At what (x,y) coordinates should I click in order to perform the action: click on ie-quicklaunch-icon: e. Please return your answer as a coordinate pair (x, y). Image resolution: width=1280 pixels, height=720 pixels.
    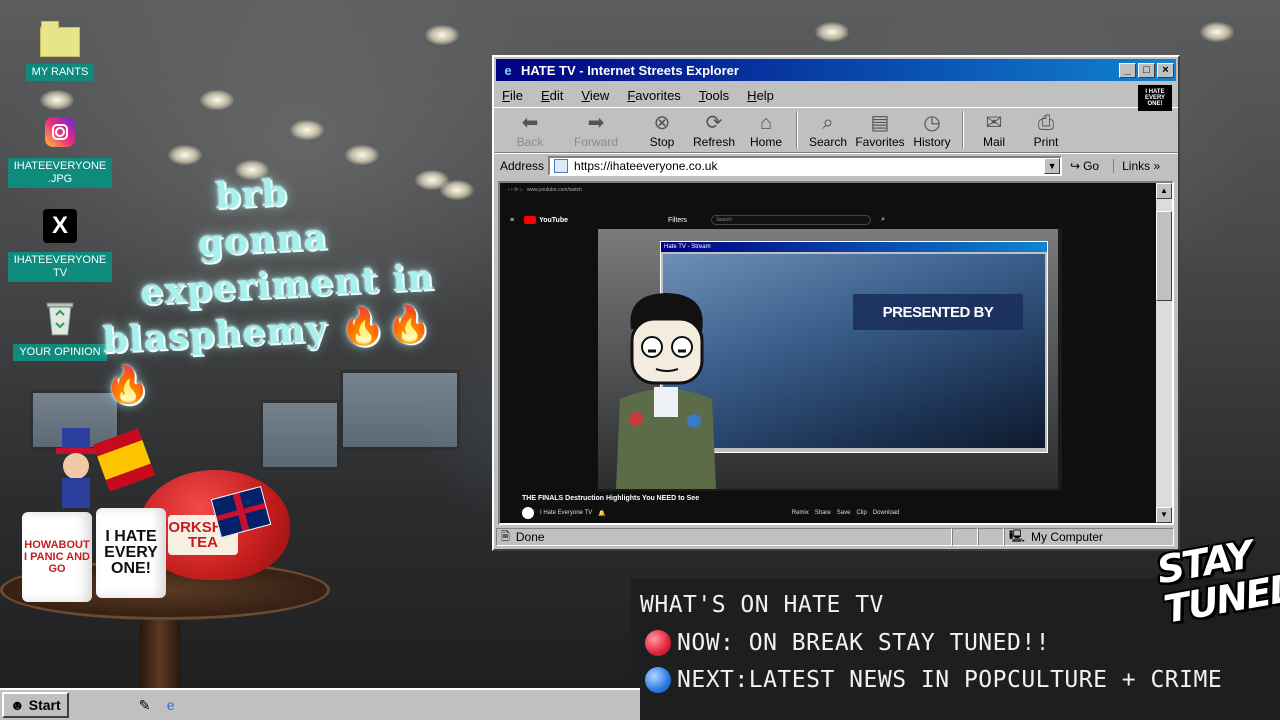
    Looking at the image, I should click on (171, 705).